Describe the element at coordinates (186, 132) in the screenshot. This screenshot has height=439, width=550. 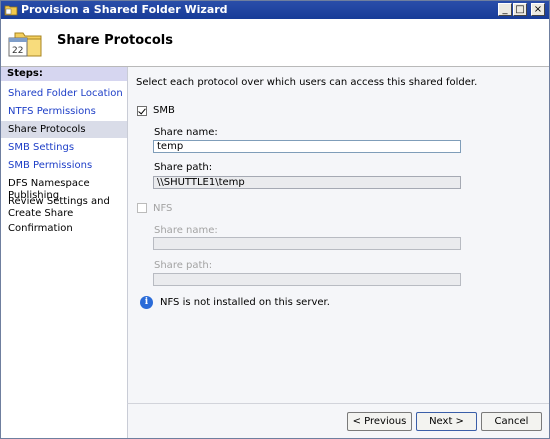
I see `smb-share-name-label: Share name:` at that location.